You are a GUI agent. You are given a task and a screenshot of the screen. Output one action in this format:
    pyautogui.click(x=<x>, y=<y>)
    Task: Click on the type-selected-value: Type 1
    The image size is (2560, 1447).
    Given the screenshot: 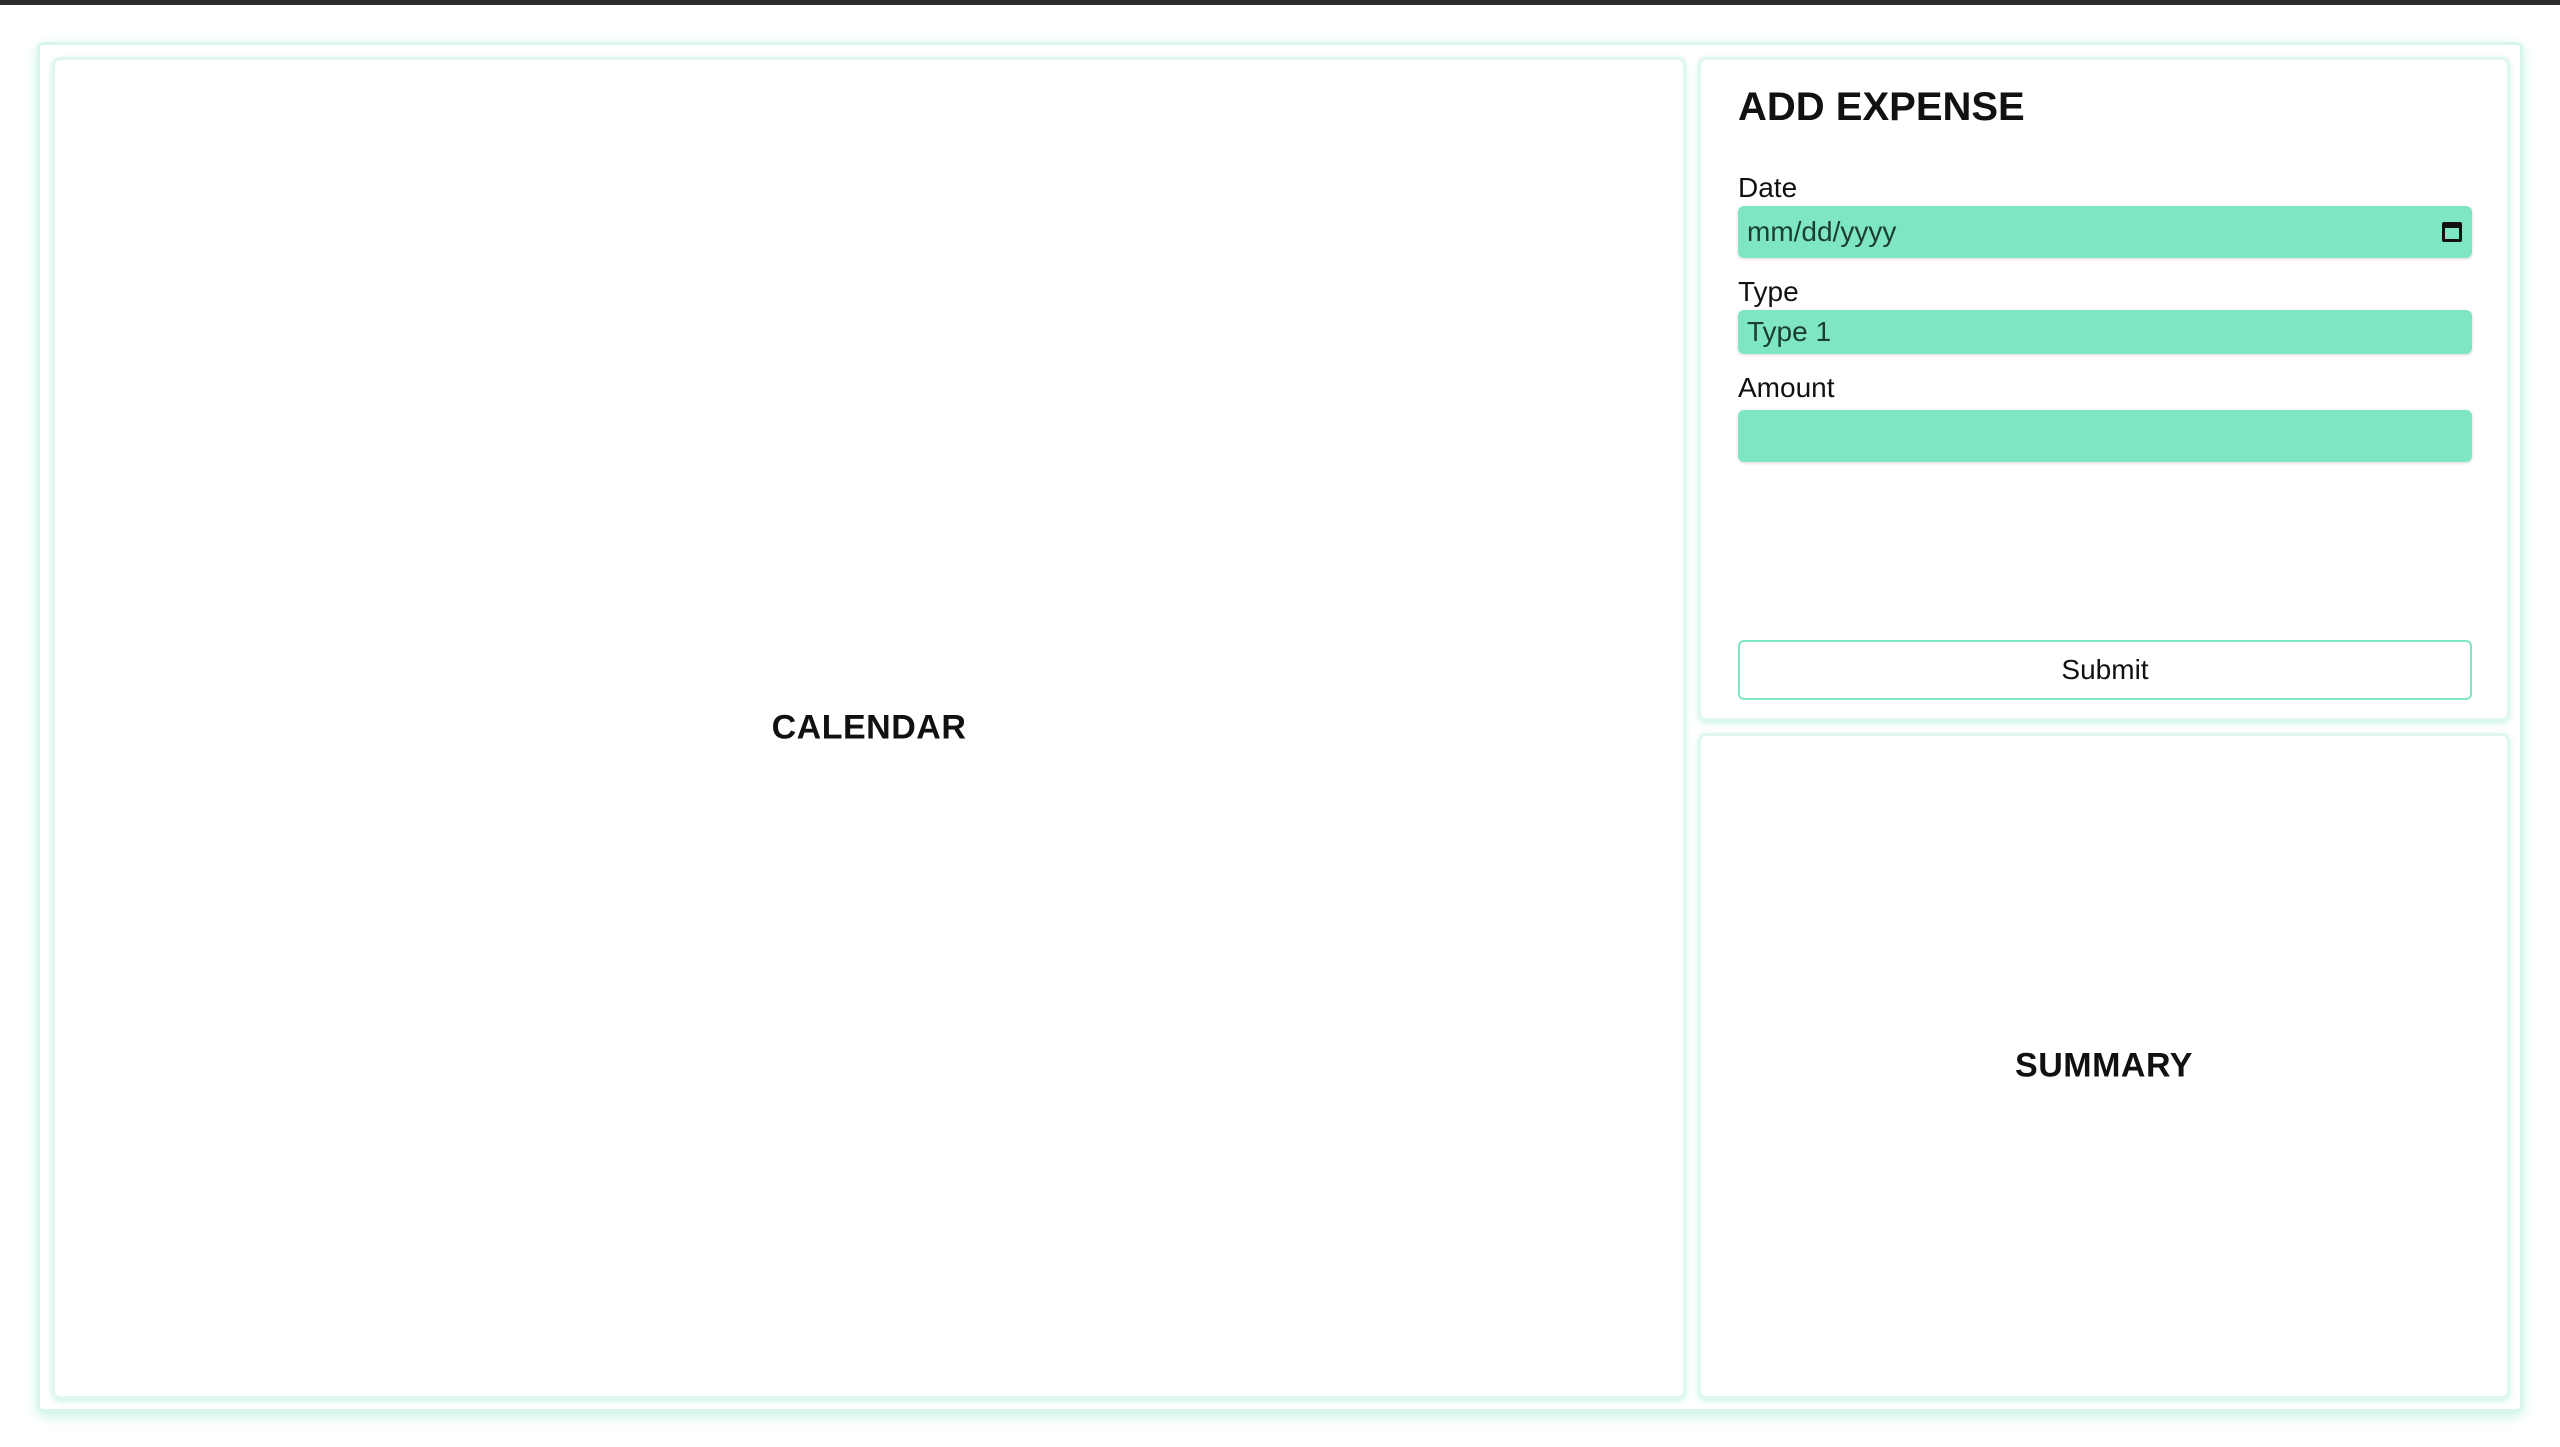 What is the action you would take?
    pyautogui.click(x=1789, y=331)
    